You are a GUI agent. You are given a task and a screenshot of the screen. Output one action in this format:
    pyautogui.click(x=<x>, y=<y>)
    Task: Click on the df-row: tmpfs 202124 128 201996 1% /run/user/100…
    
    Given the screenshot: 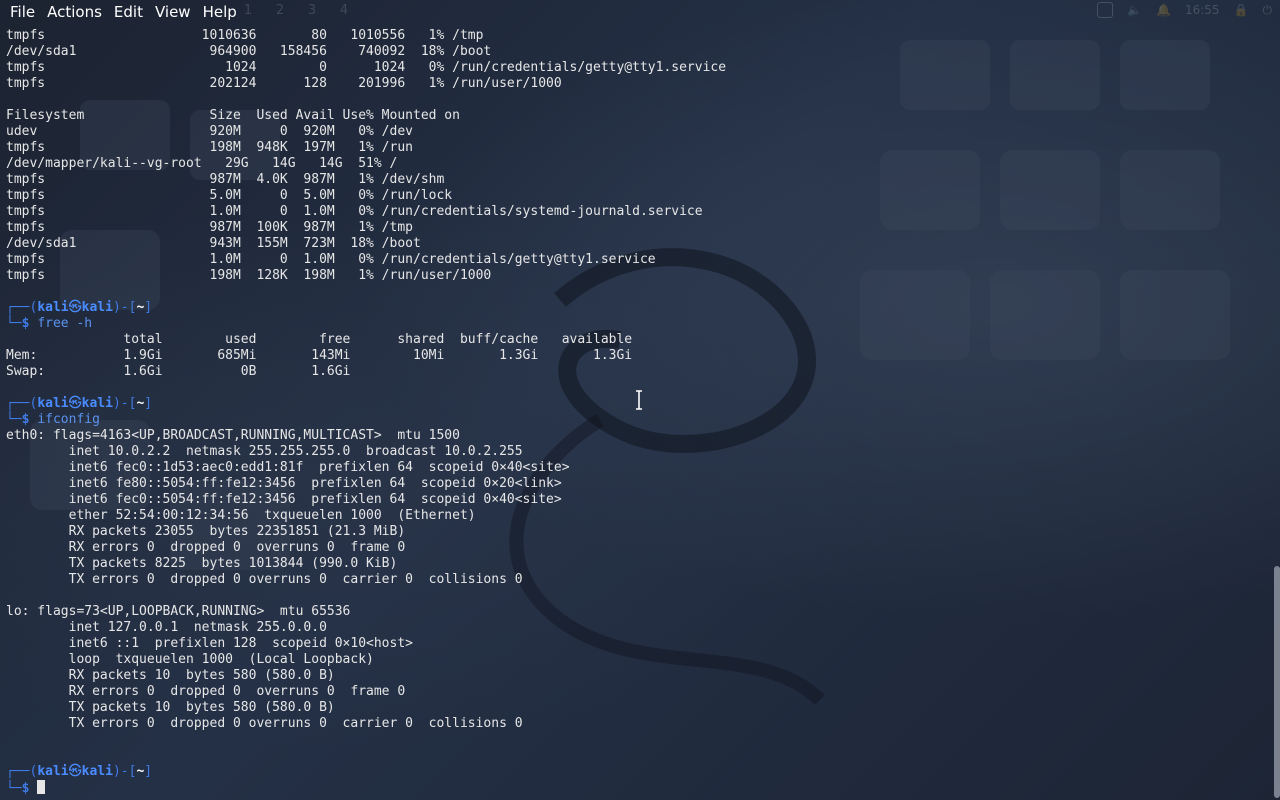 What is the action you would take?
    pyautogui.click(x=284, y=83)
    